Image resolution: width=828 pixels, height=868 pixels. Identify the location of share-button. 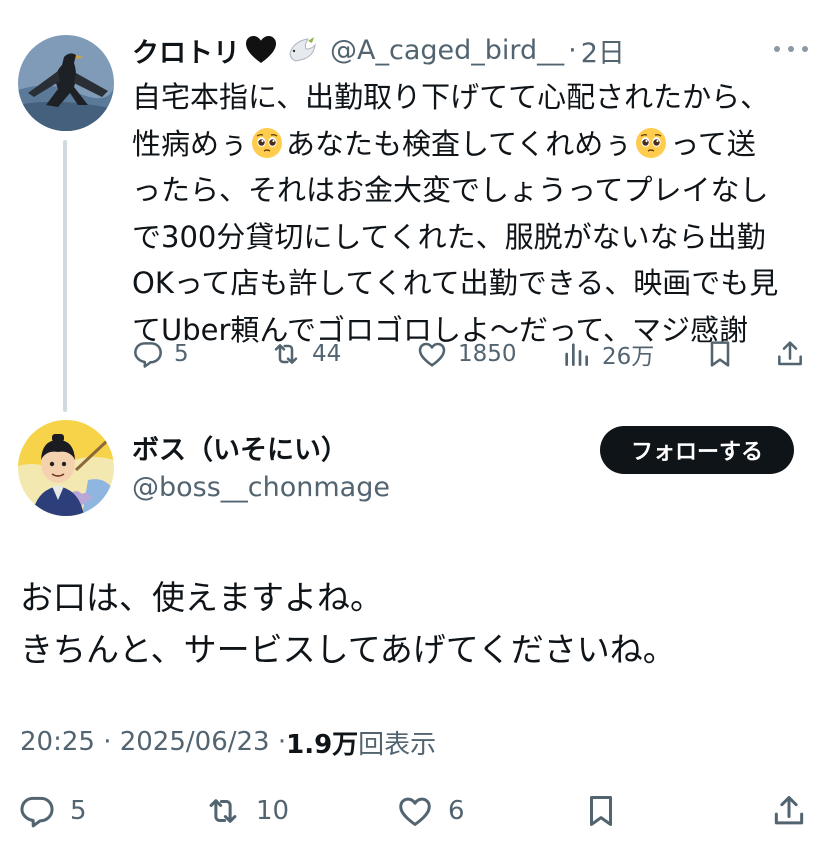
(790, 354).